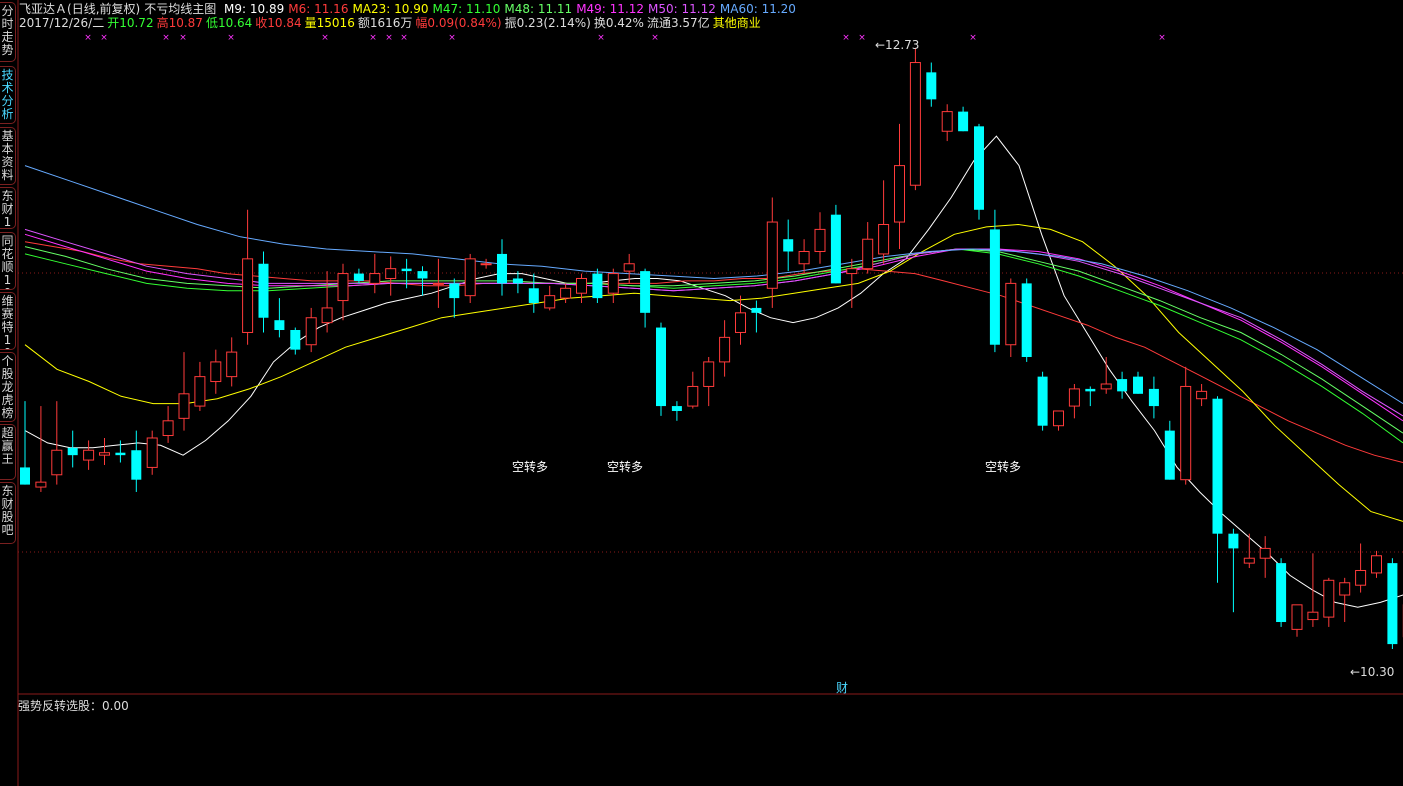 The image size is (1403, 786). What do you see at coordinates (73, 706) in the screenshot?
I see `indicator-label: 强势反转选股：0.00` at bounding box center [73, 706].